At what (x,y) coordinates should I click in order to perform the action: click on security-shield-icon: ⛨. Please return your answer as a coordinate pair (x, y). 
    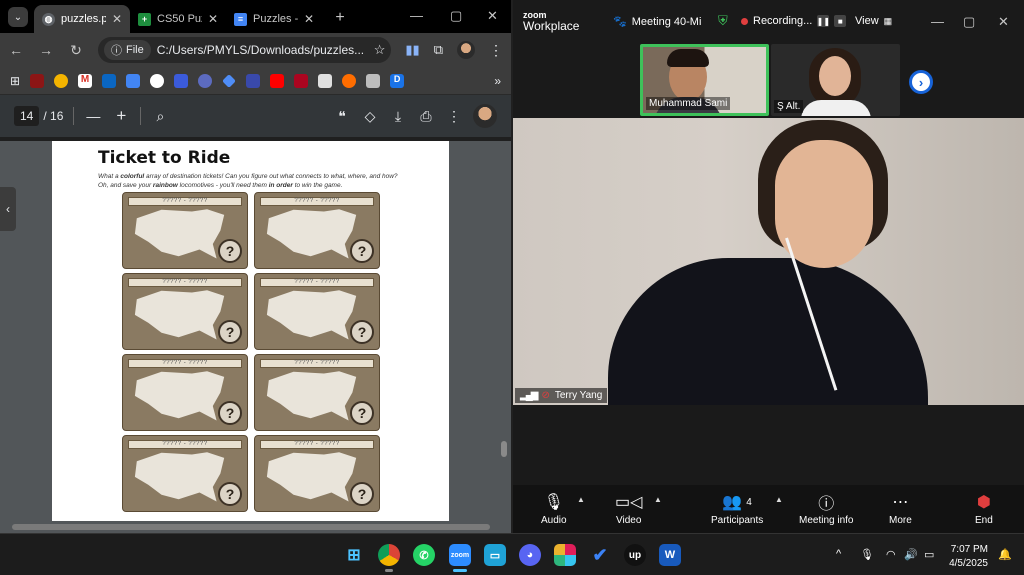
    Looking at the image, I should click on (723, 21).